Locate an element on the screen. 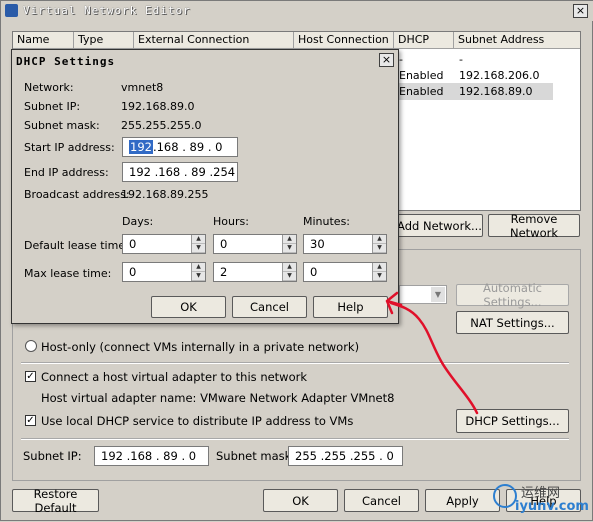  annotation-arrow-icon is located at coordinates (432, 353).